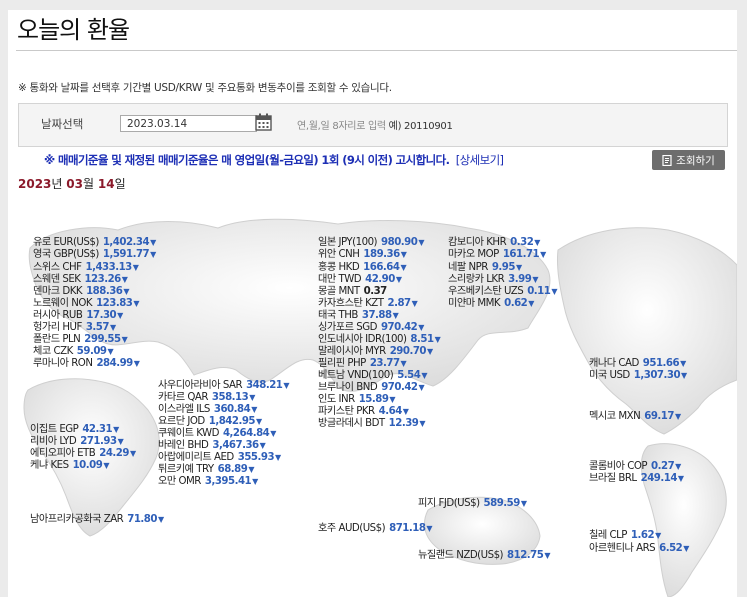  Describe the element at coordinates (78, 316) in the screenshot. I see `rate-item: 러시아 RUB 17.30▼` at that location.